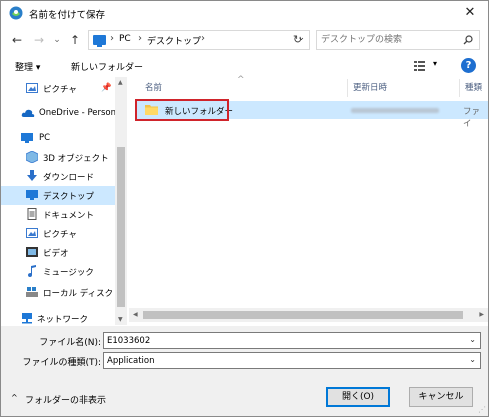 The width and height of the screenshot is (489, 417). Describe the element at coordinates (244, 66) in the screenshot. I see `command-bar: 整理 ▾ 新しいフォルダー ▾ ?` at that location.